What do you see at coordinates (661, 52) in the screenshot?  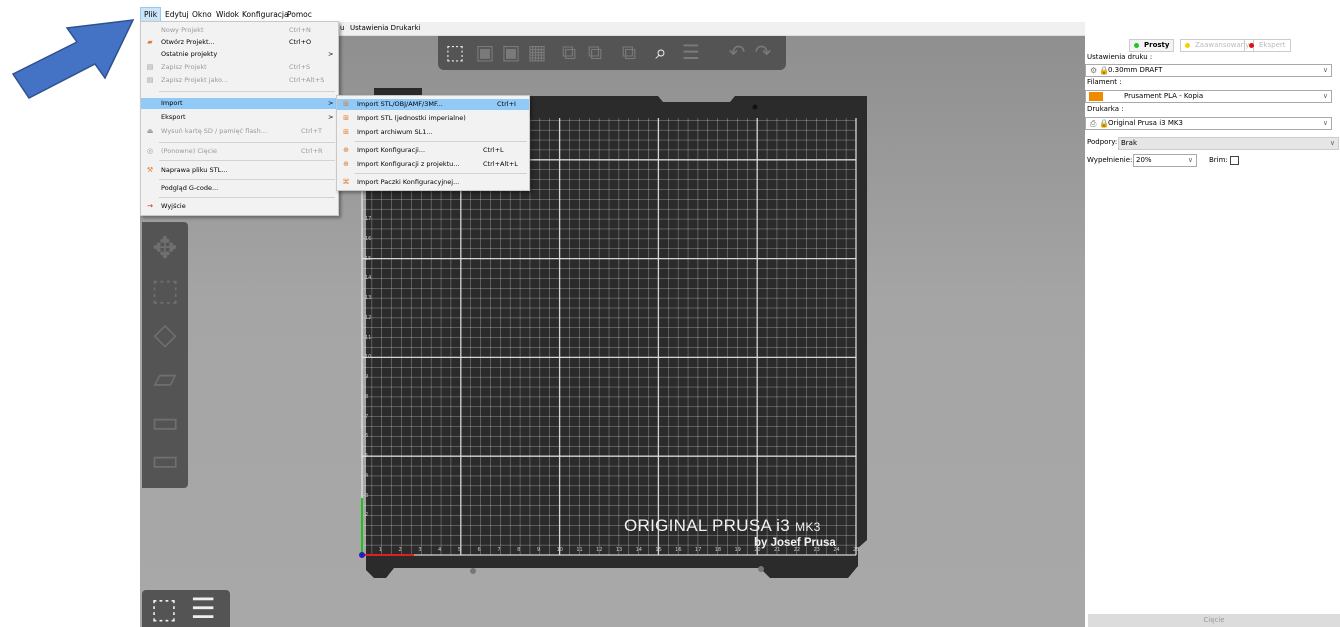 I see `search-icon: ⌕` at bounding box center [661, 52].